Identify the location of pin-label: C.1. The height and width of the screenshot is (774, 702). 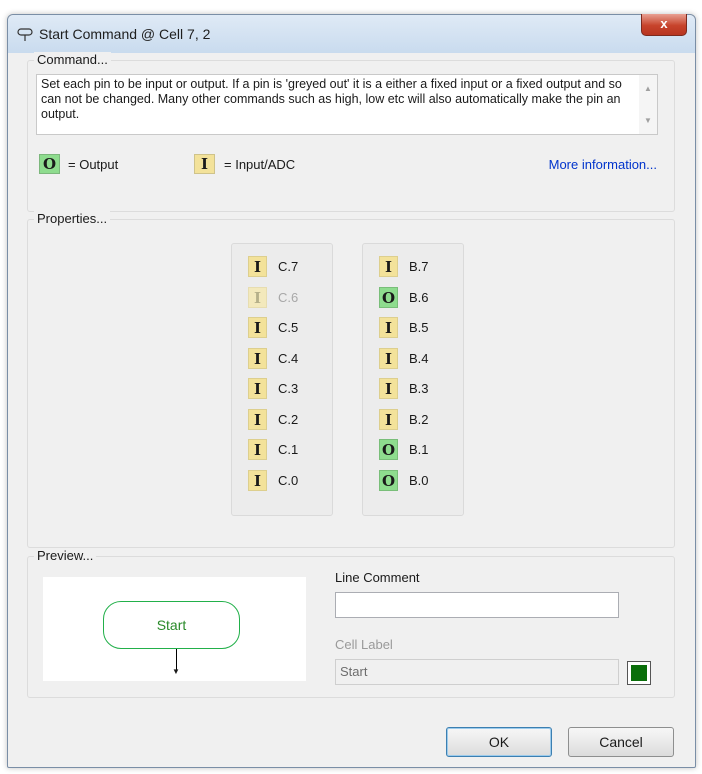
(288, 449).